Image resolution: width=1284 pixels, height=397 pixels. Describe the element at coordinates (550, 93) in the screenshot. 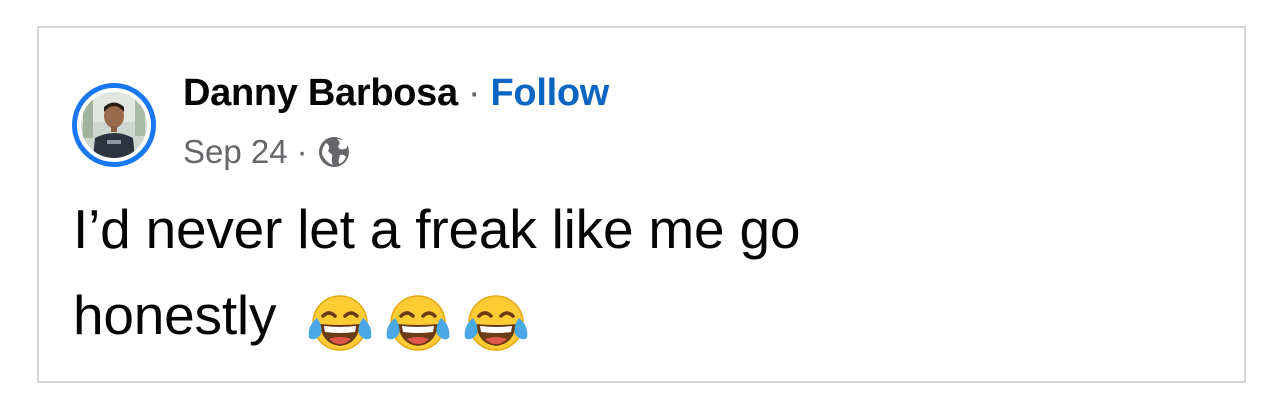

I see `follow-button: Follow` at that location.